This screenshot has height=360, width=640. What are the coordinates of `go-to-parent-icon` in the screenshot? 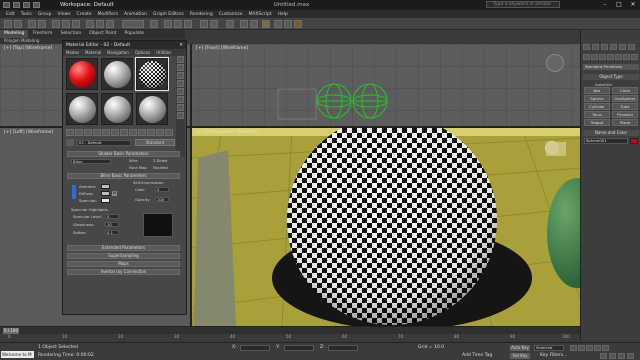 It's located at (160, 132).